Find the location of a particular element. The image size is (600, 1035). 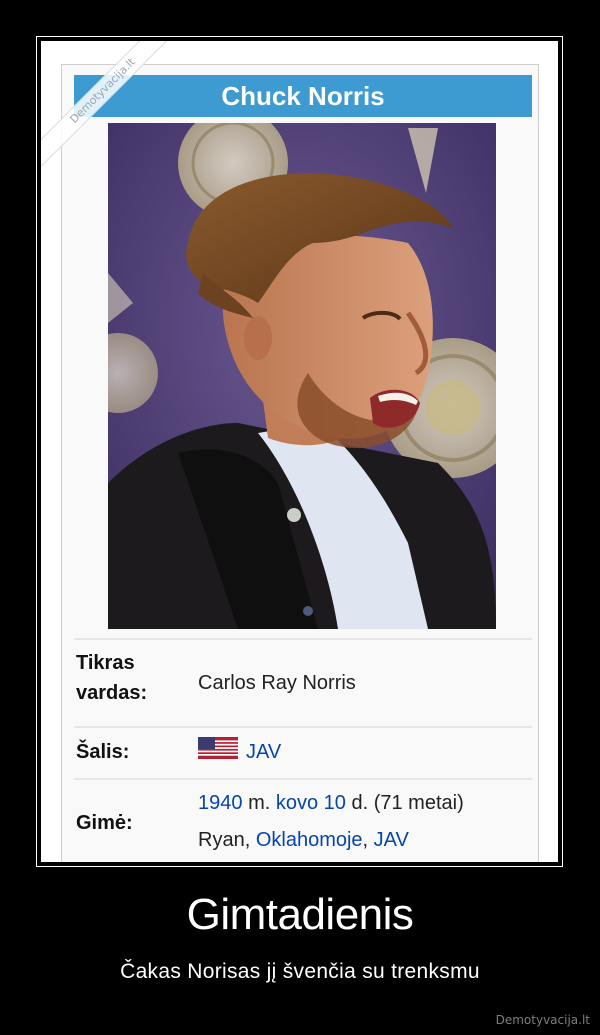

label-country: Šalis: is located at coordinates (103, 752).